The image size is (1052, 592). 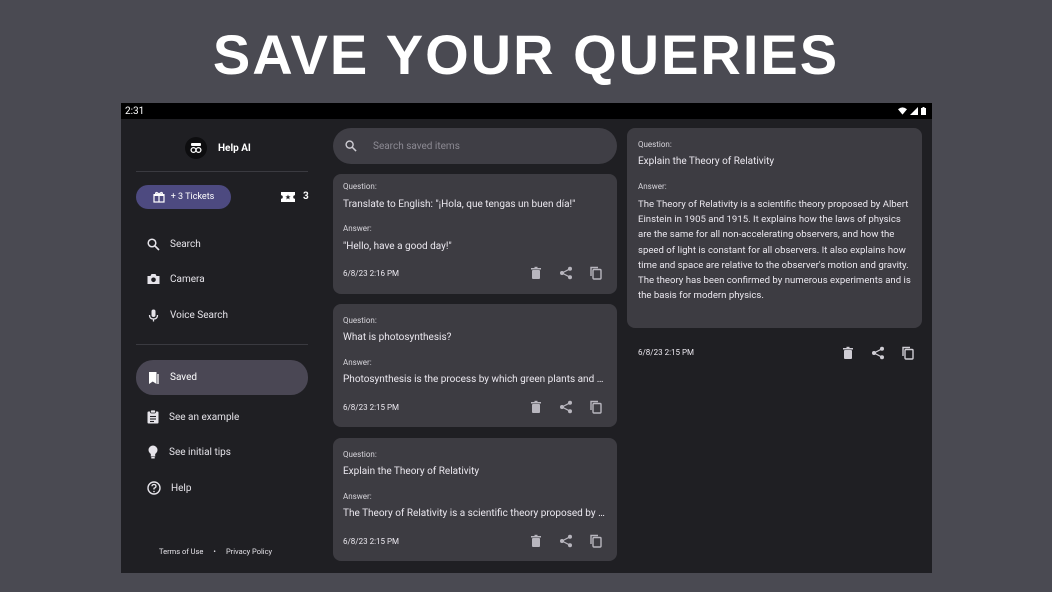 I want to click on status-time: 2:31, so click(x=135, y=111).